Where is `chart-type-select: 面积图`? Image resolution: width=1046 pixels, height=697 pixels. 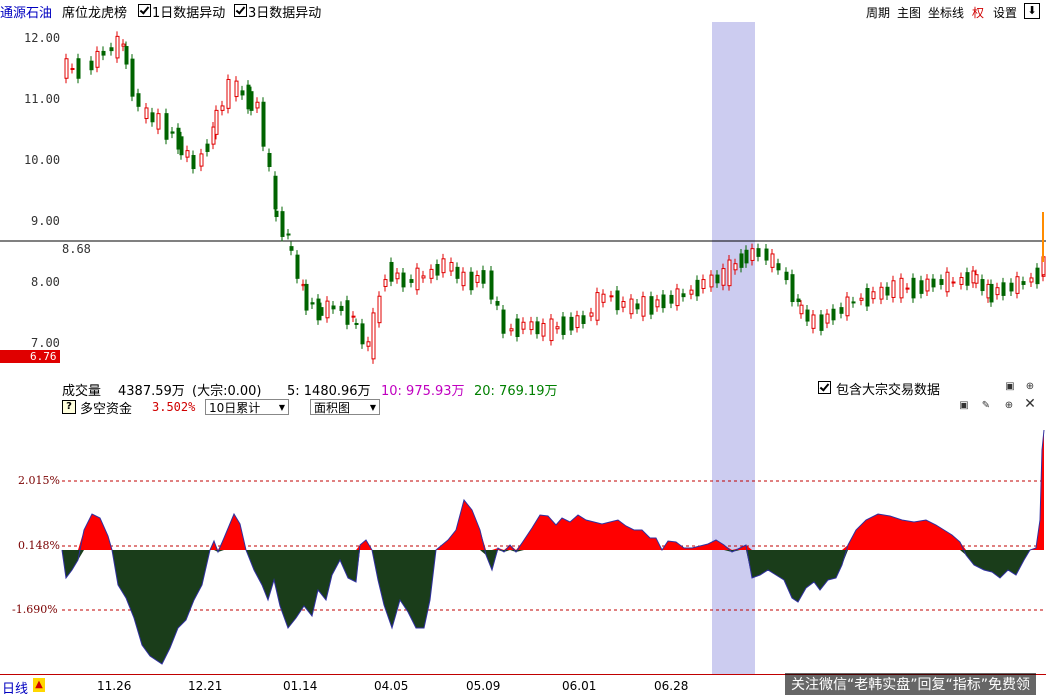 chart-type-select: 面积图 is located at coordinates (345, 407).